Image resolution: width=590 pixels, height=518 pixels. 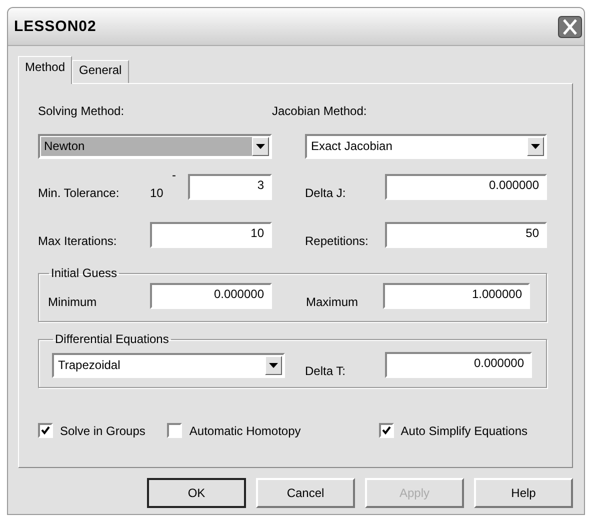 I want to click on field-label: Minimum, so click(x=73, y=302).